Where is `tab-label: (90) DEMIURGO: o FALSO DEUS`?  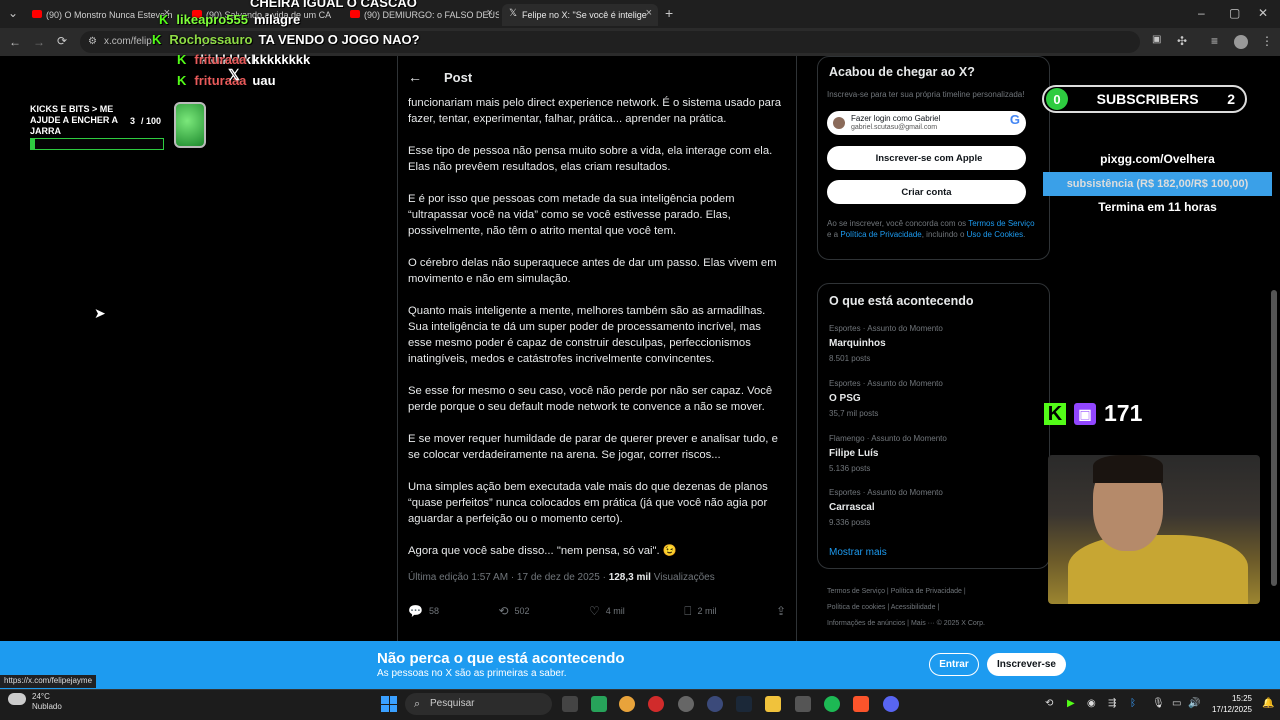 tab-label: (90) DEMIURGO: o FALSO DEUS is located at coordinates (431, 15).